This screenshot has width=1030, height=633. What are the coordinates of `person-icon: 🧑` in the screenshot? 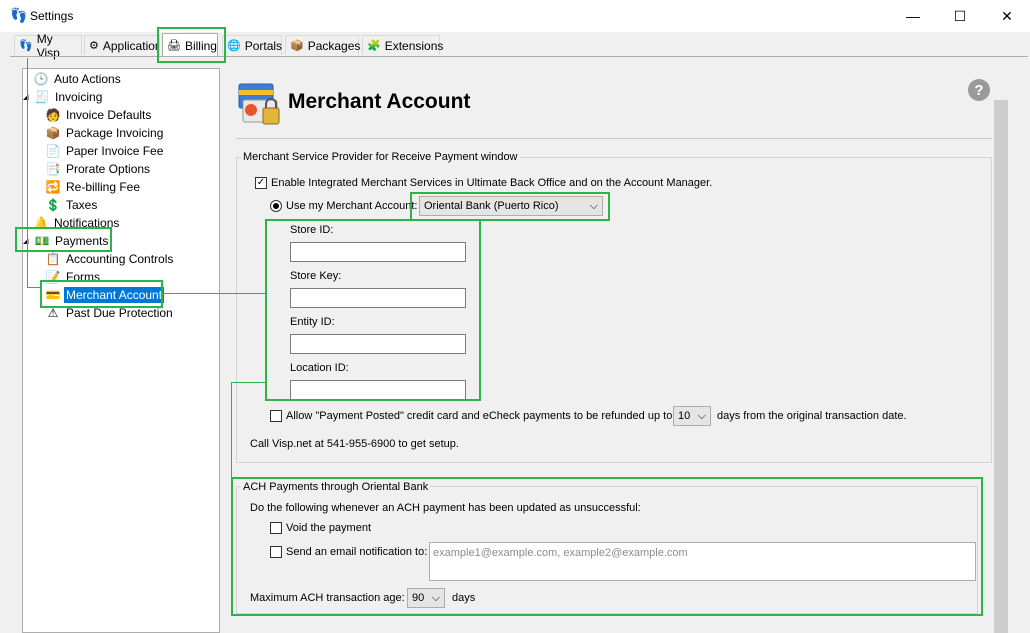 It's located at (53, 115).